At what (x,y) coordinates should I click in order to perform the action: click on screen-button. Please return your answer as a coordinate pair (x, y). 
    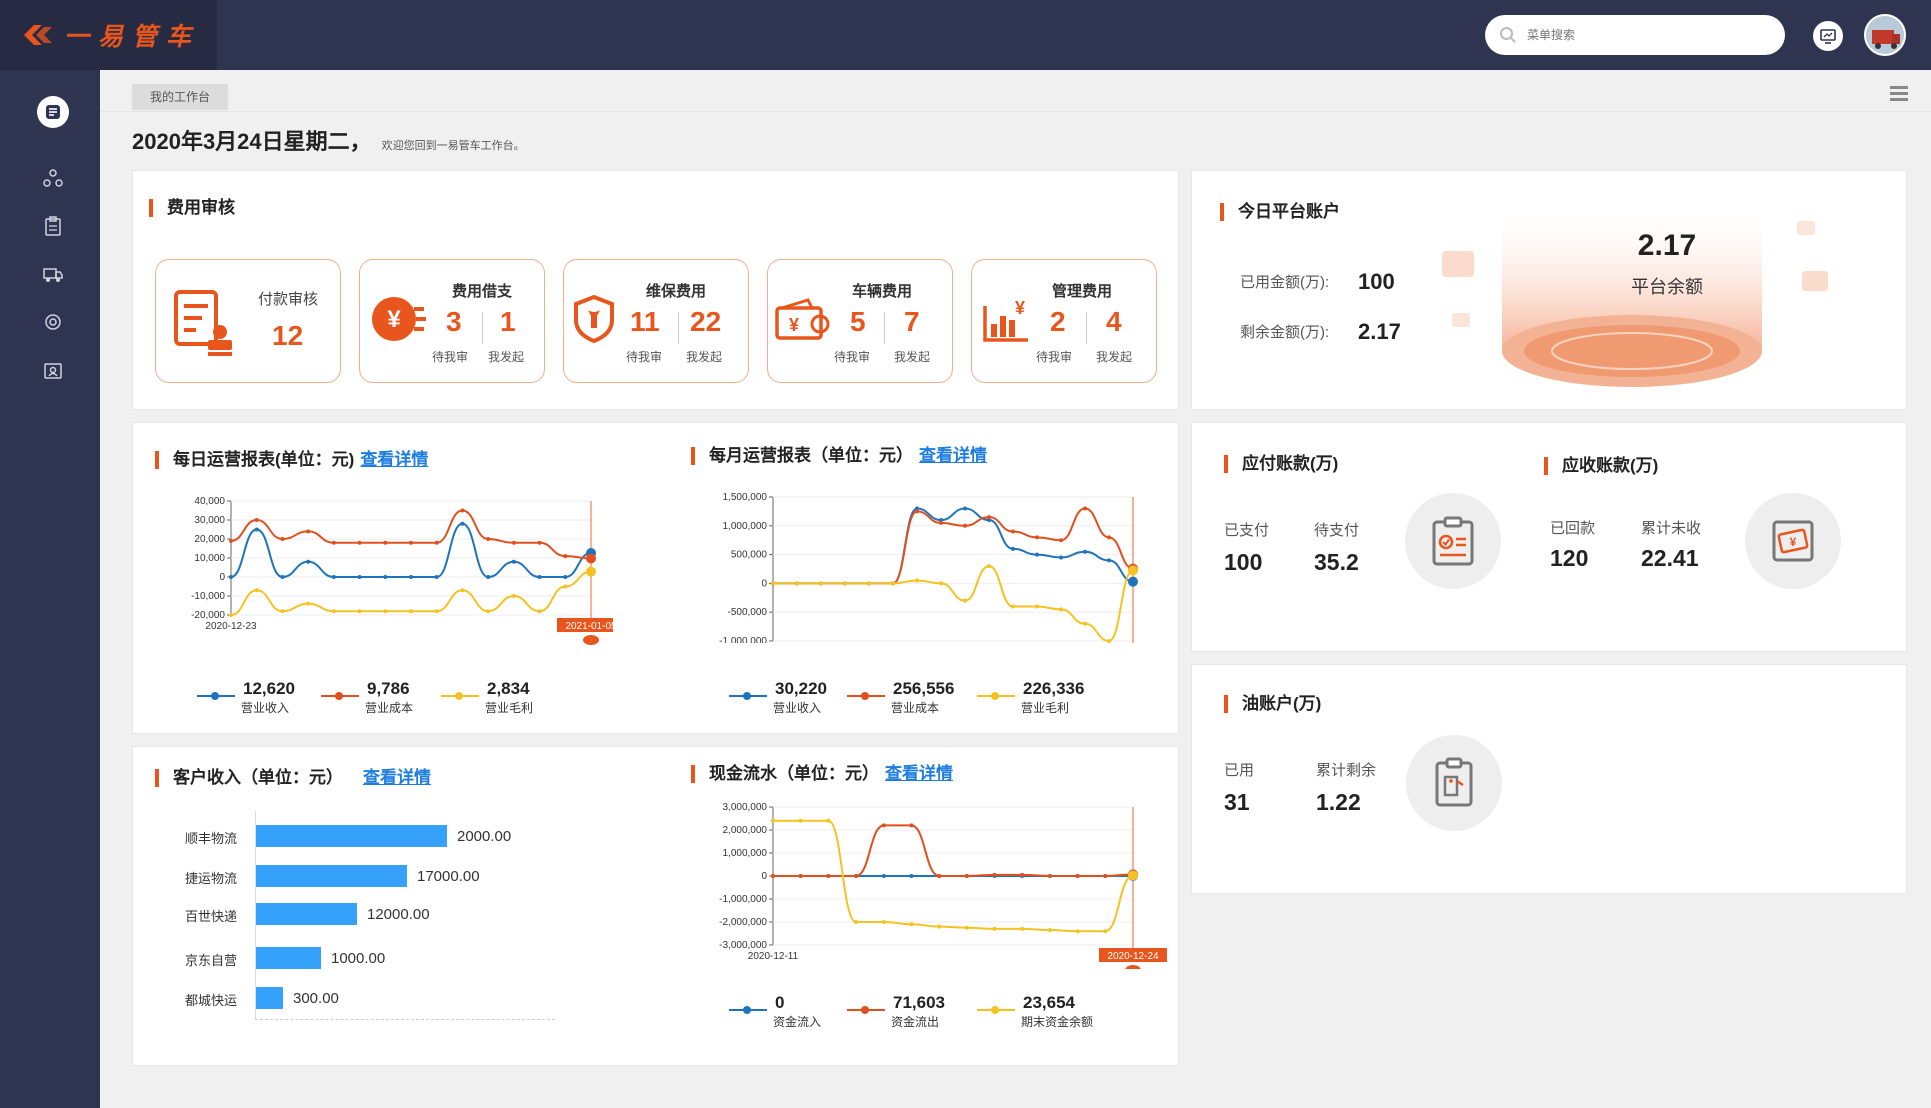
    Looking at the image, I should click on (1828, 36).